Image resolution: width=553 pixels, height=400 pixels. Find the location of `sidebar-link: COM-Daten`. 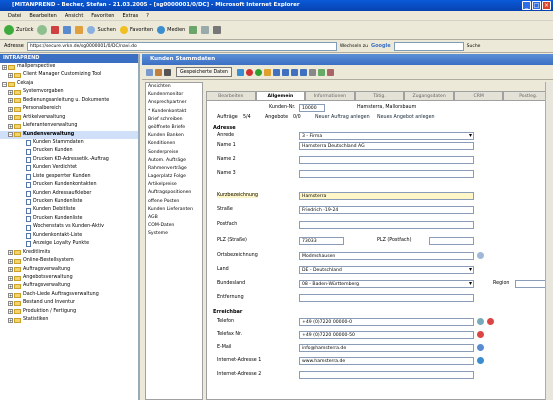

sidebar-link: COM-Daten is located at coordinates (174, 226).